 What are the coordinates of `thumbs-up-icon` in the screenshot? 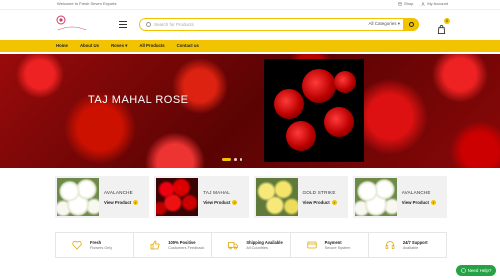 It's located at (155, 245).